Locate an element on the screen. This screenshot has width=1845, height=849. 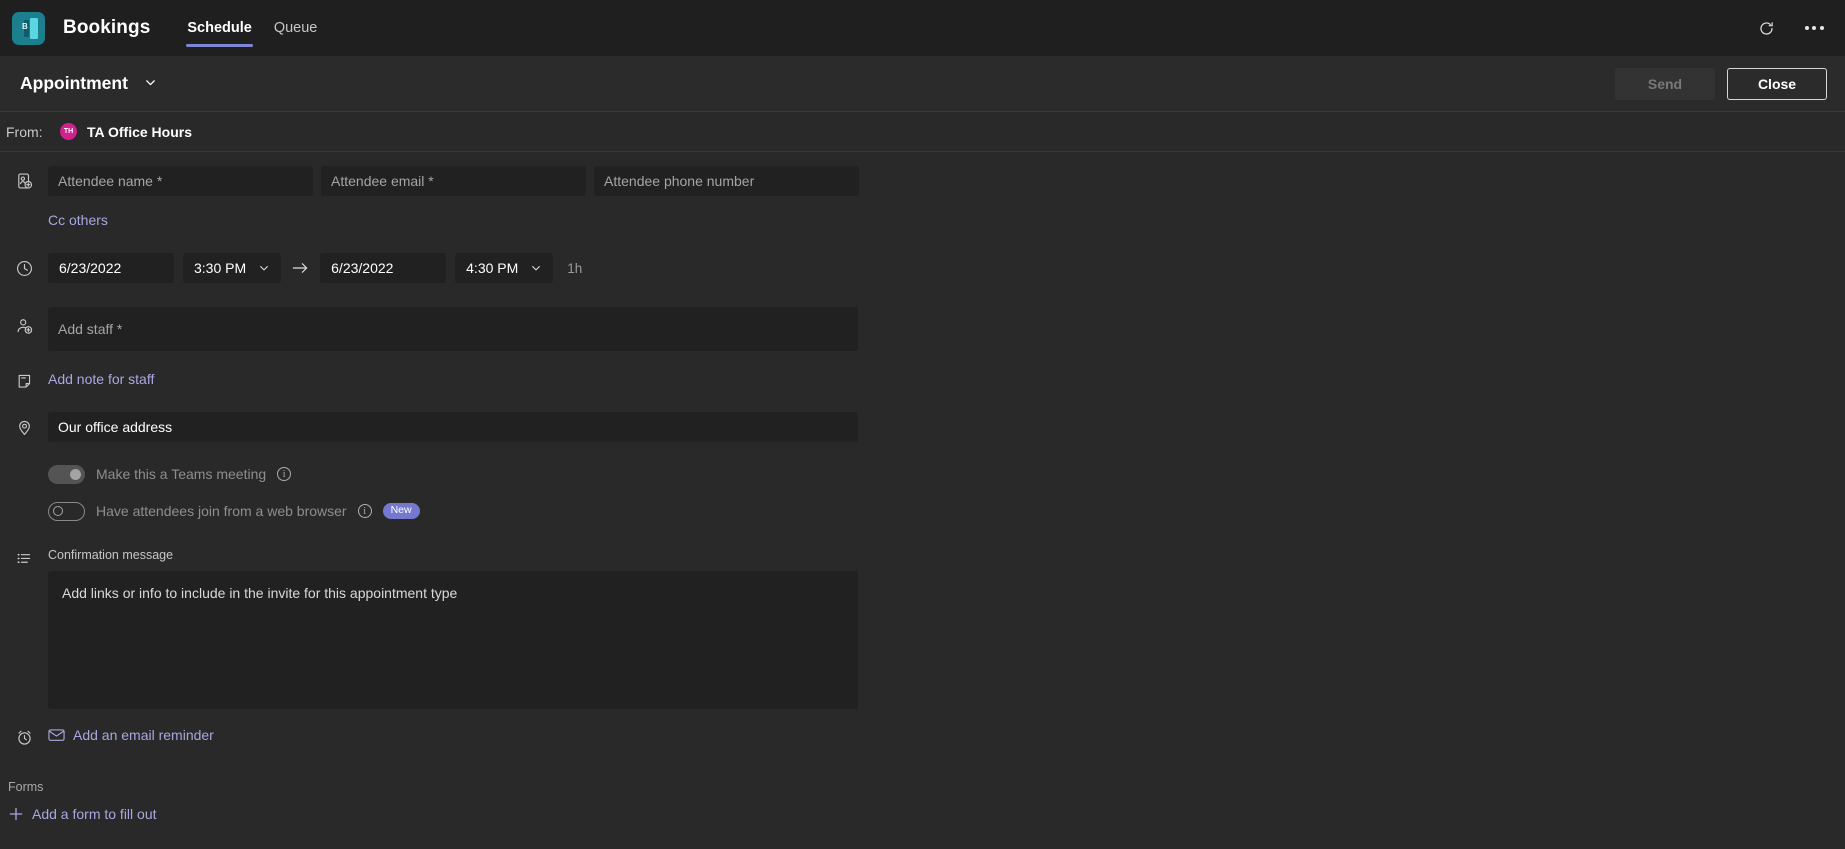
app-header: B Bookings Schedule Queue is located at coordinates (922, 28).